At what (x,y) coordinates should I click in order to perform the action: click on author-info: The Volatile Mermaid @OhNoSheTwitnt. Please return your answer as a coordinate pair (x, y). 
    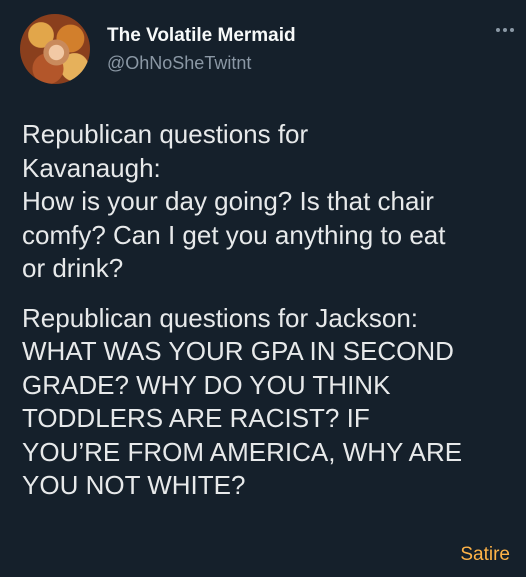
    Looking at the image, I should click on (201, 49).